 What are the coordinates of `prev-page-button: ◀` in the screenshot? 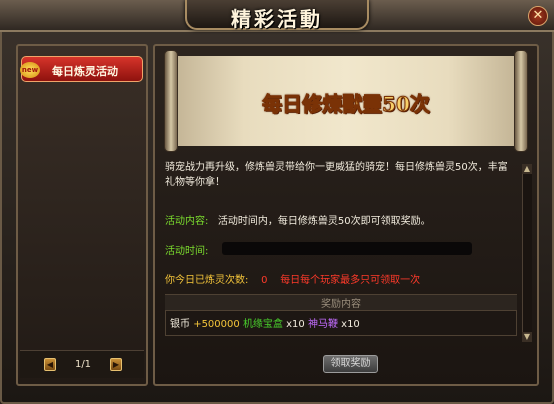 It's located at (50, 364).